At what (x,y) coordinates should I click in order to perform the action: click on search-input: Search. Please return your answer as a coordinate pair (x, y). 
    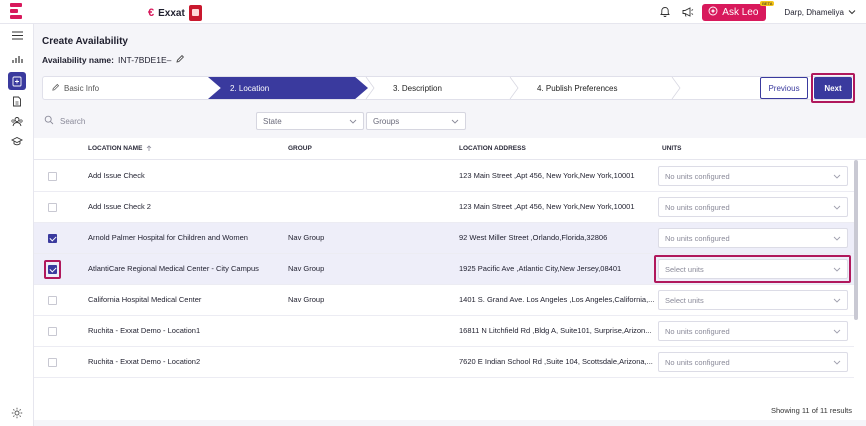
    Looking at the image, I should click on (149, 121).